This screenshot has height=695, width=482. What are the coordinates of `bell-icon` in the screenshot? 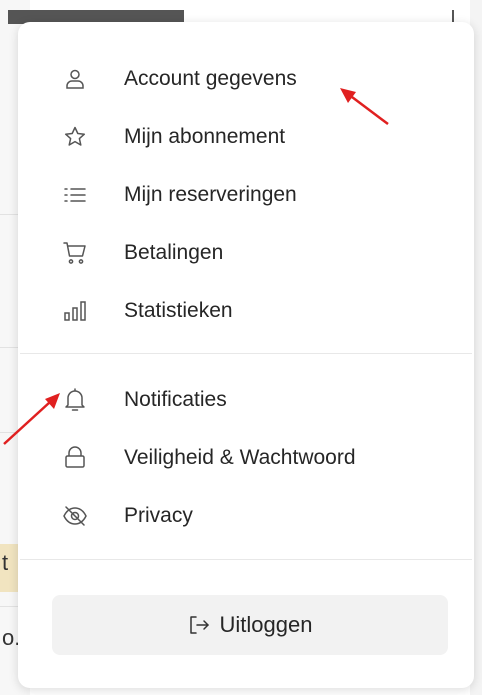 It's located at (75, 400).